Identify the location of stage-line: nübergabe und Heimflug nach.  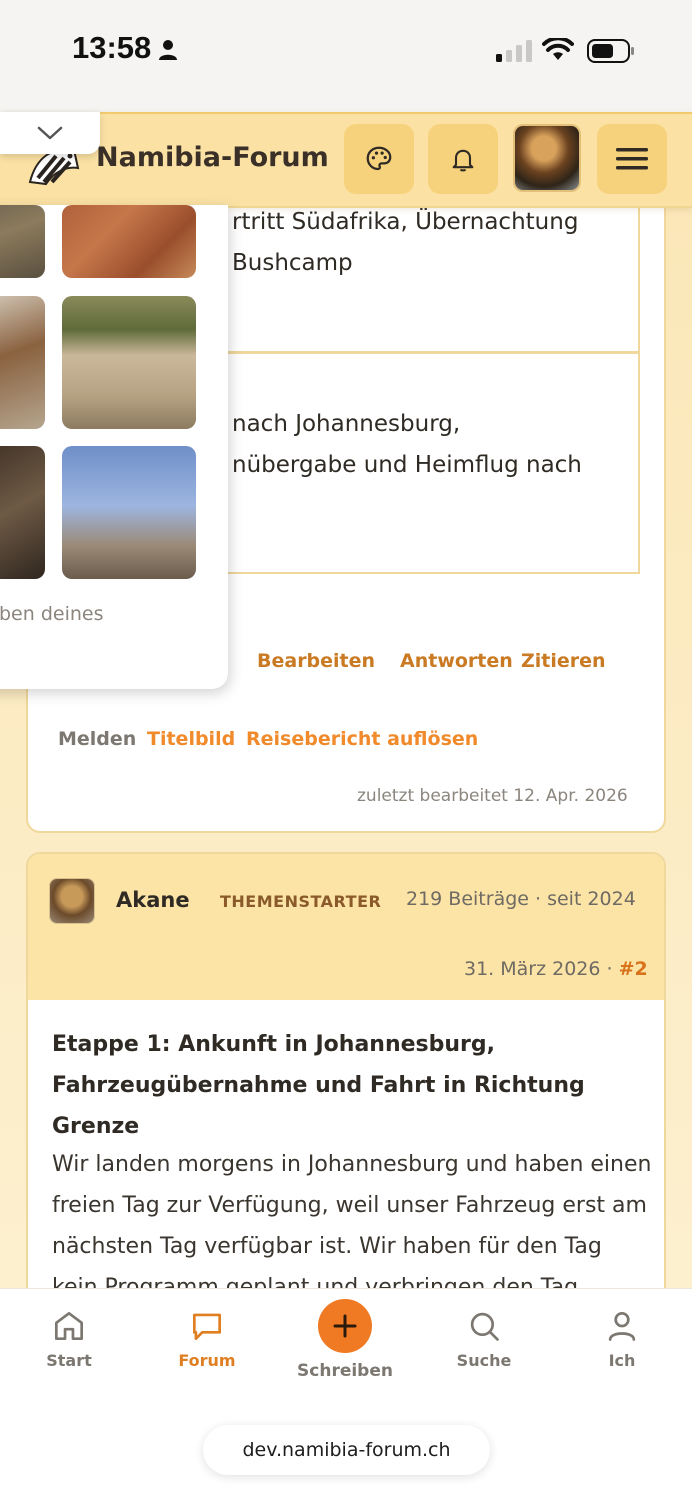
(407, 465).